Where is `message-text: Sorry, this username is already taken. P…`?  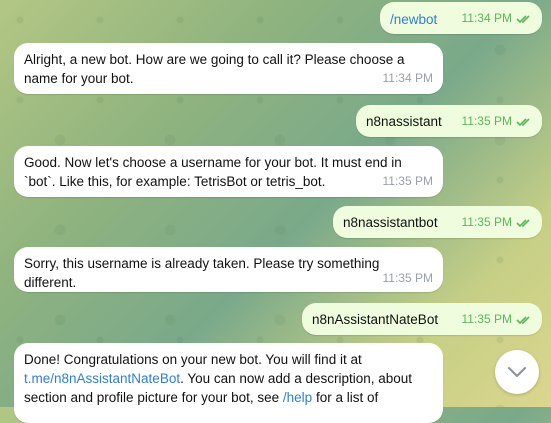 message-text: Sorry, this username is already taken. P… is located at coordinates (204, 273).